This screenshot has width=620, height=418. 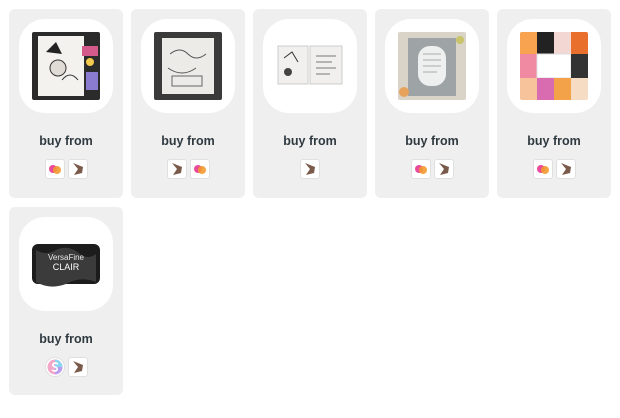 I want to click on product-image-paper-pad, so click(x=554, y=66).